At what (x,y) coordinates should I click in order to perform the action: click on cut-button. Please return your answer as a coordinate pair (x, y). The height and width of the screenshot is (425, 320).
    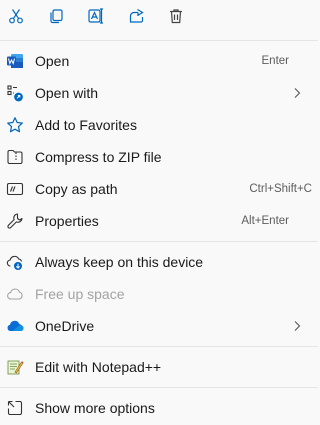
    Looking at the image, I should click on (16, 18).